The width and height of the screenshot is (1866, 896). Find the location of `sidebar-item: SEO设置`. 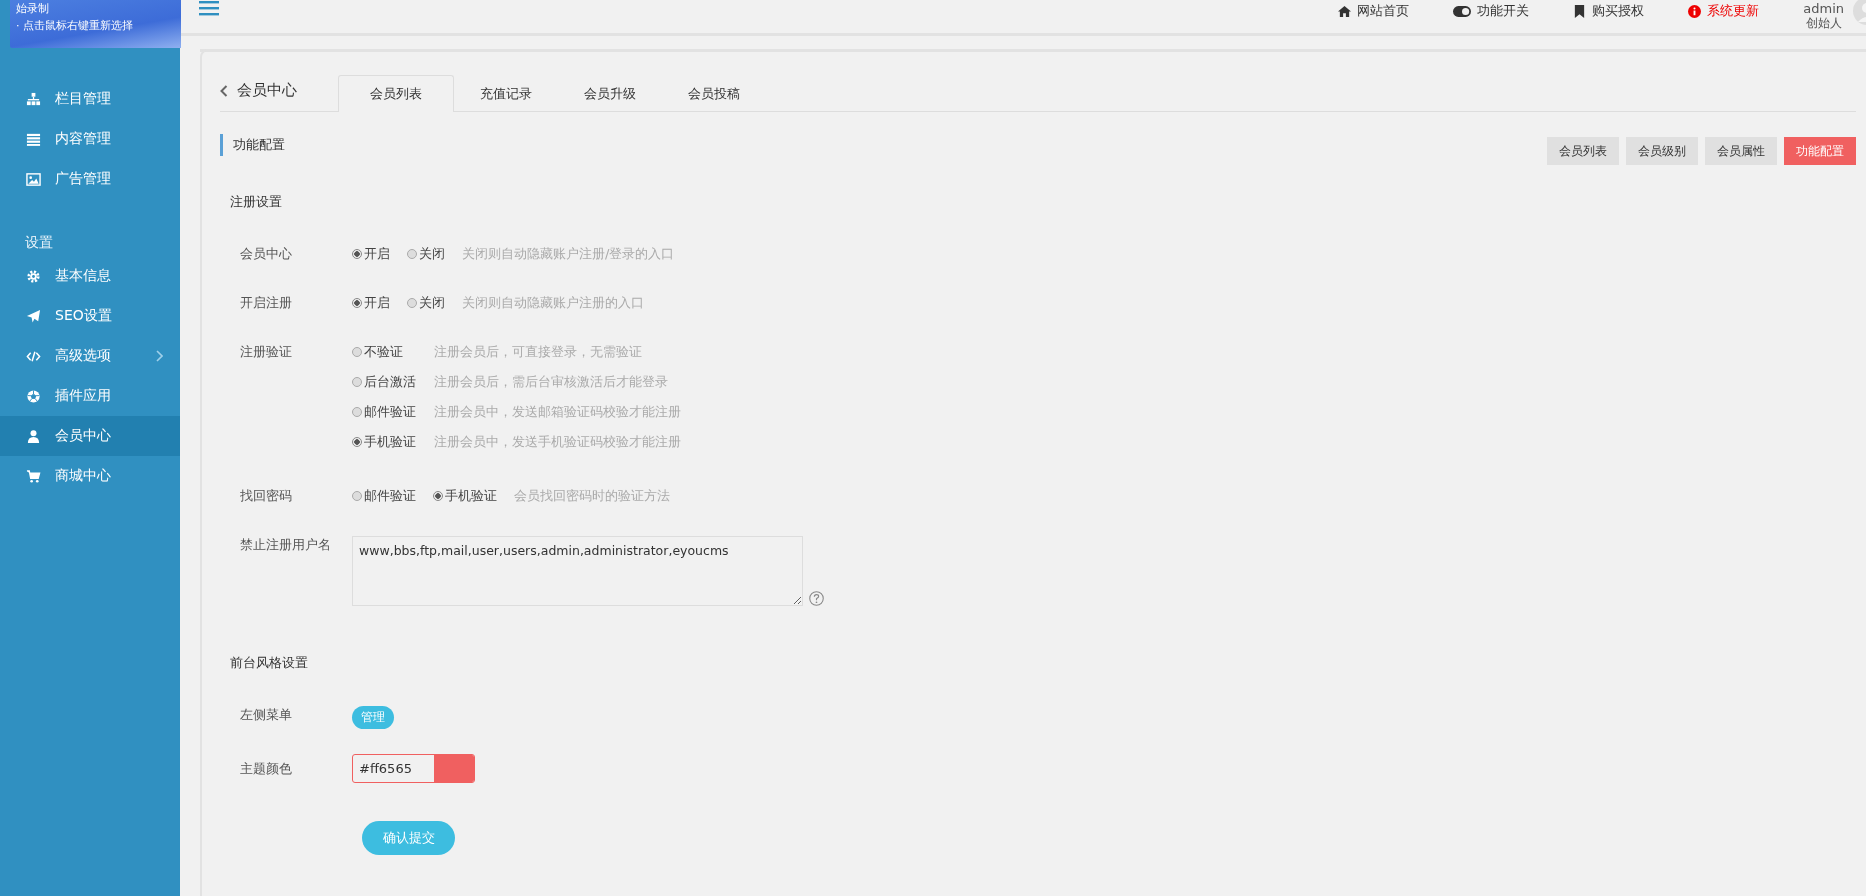

sidebar-item: SEO设置 is located at coordinates (90, 316).